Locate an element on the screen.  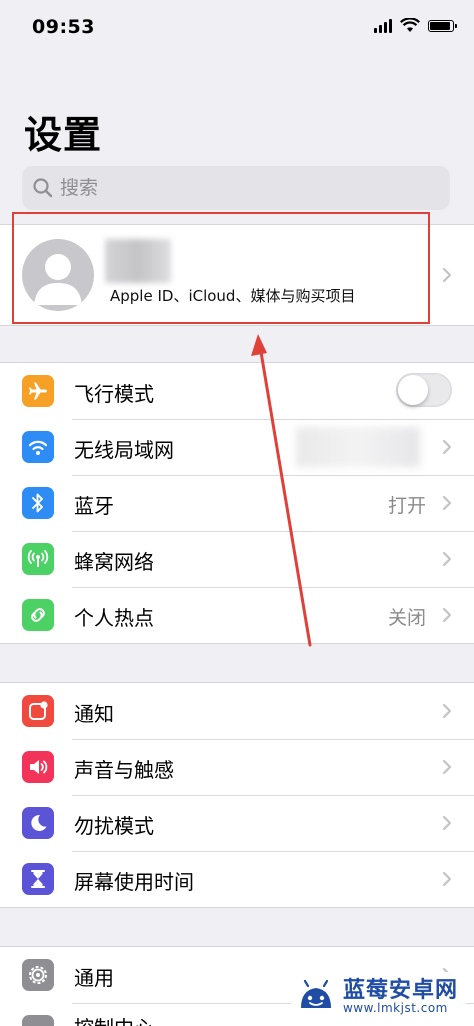
row-label: 蜂窝网络 is located at coordinates (114, 562).